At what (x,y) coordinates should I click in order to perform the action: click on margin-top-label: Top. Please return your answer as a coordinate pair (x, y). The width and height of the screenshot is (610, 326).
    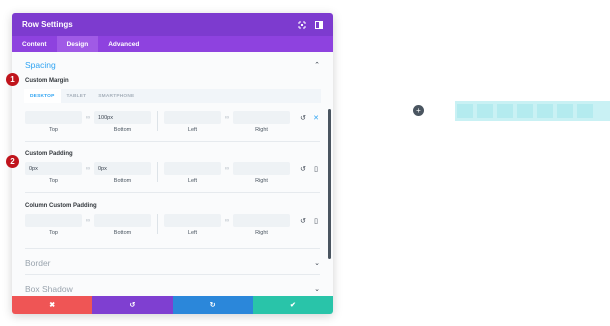
    Looking at the image, I should click on (53, 130).